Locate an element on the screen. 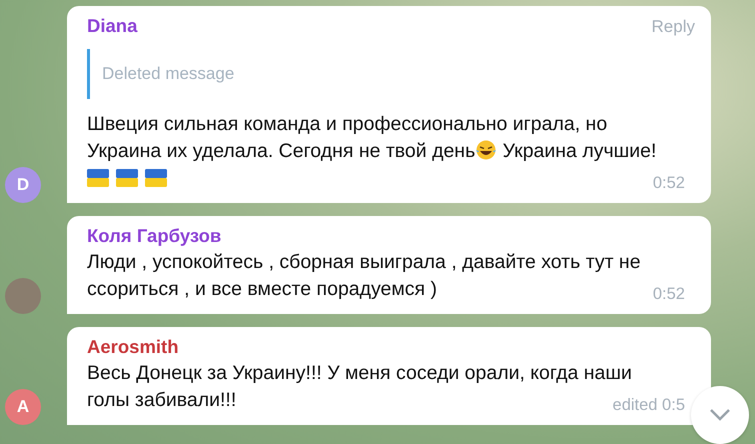 This screenshot has height=444, width=755. sender-name: Коля Гарбузов is located at coordinates (154, 236).